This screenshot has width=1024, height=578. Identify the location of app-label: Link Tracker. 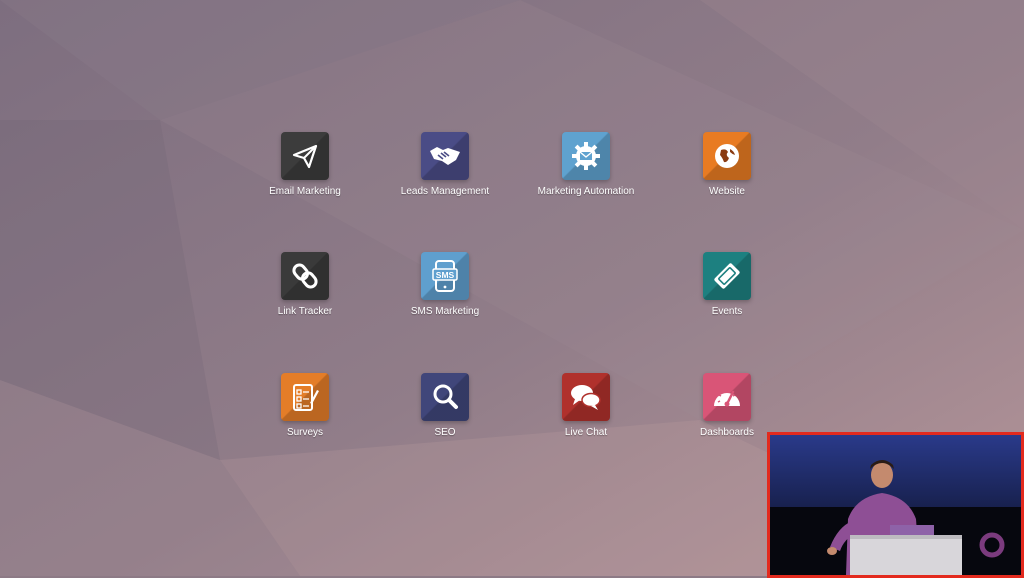
(305, 311).